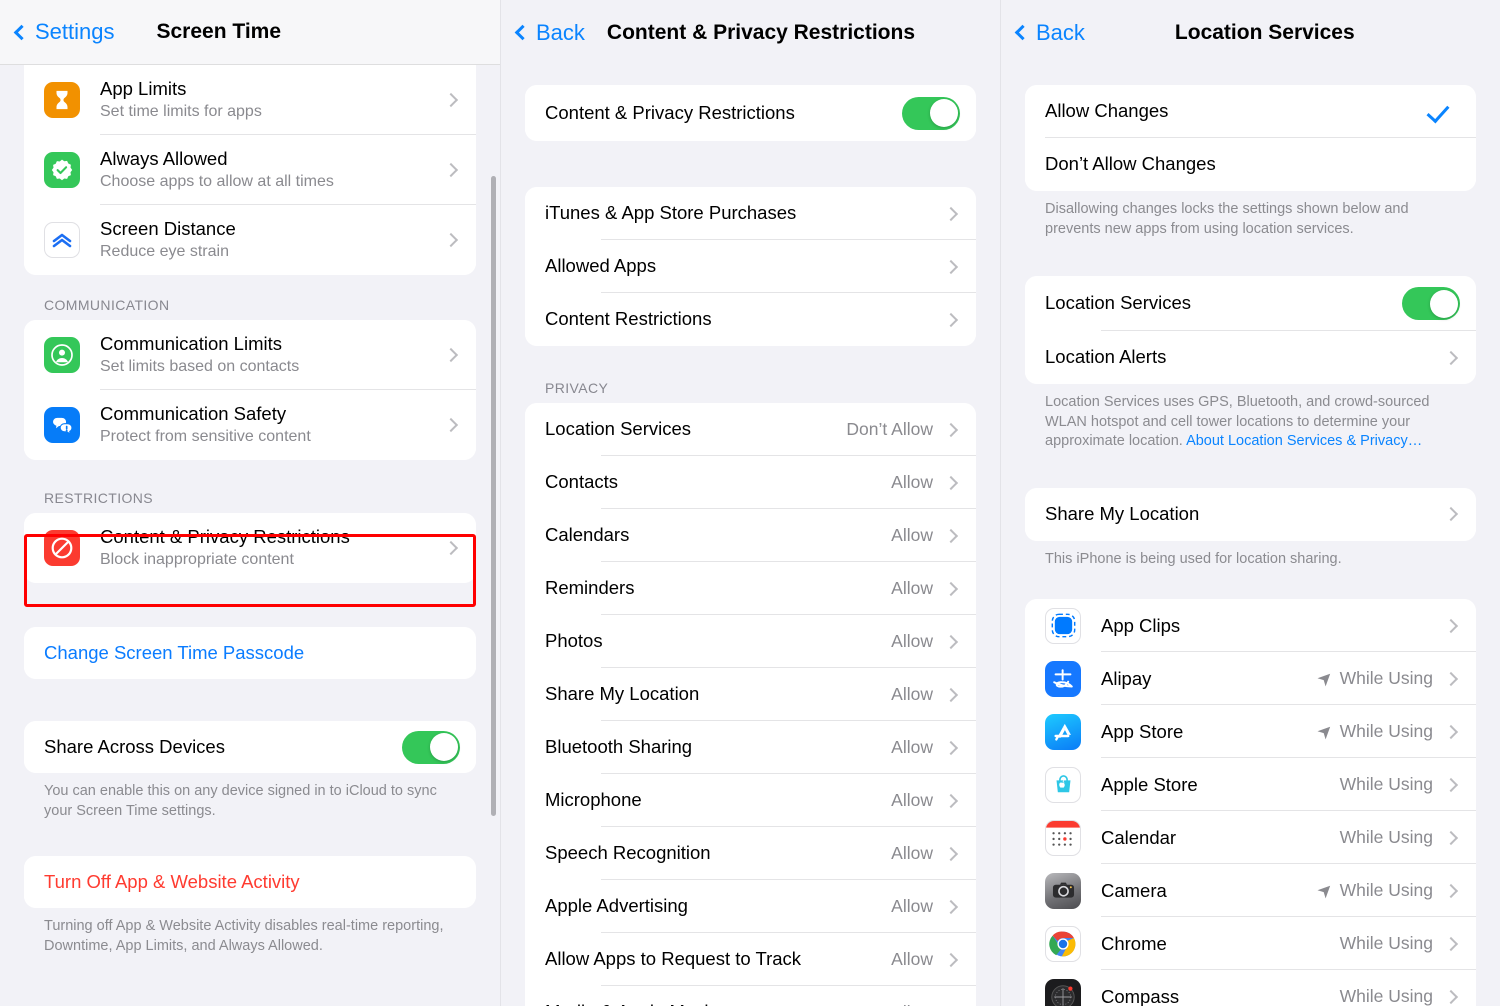  I want to click on back-button-label: Back, so click(1060, 32).